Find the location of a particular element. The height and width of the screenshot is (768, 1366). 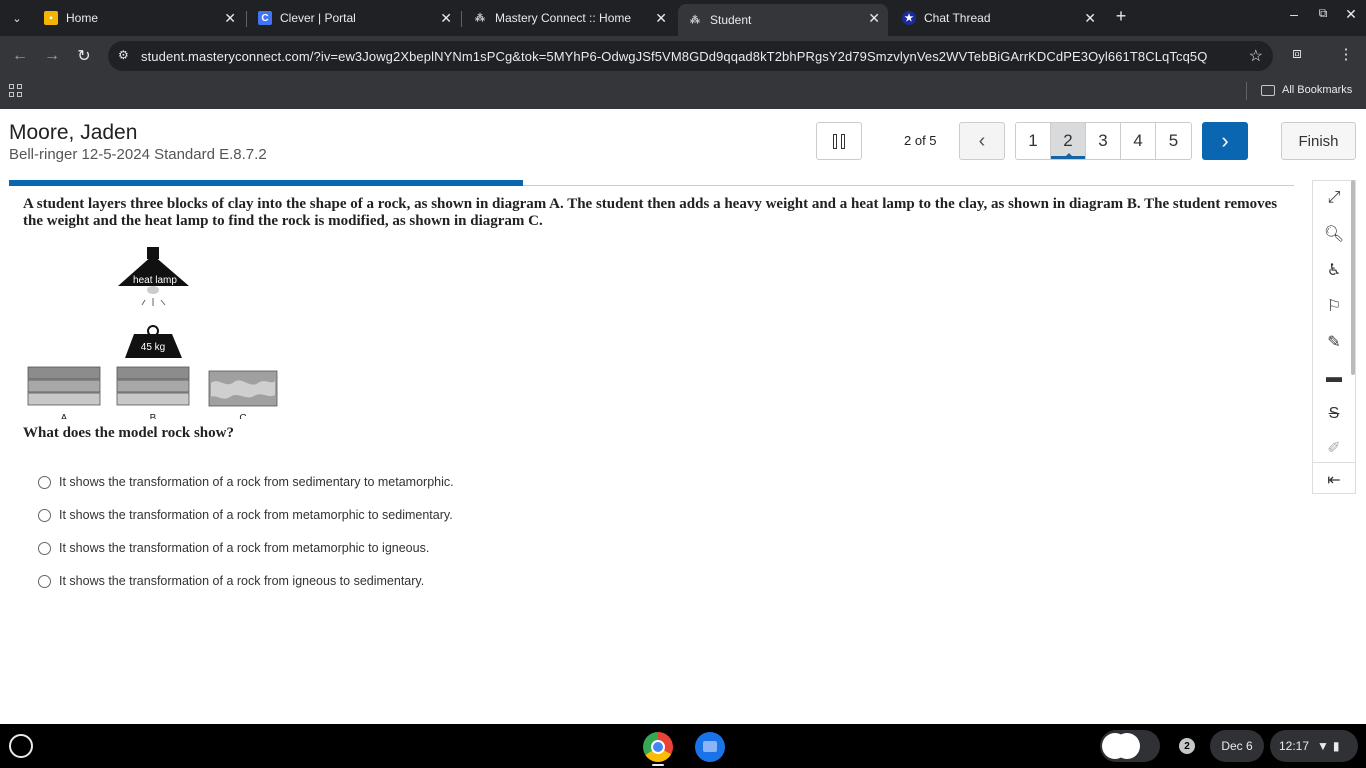

forward-icon: → is located at coordinates (52, 56).